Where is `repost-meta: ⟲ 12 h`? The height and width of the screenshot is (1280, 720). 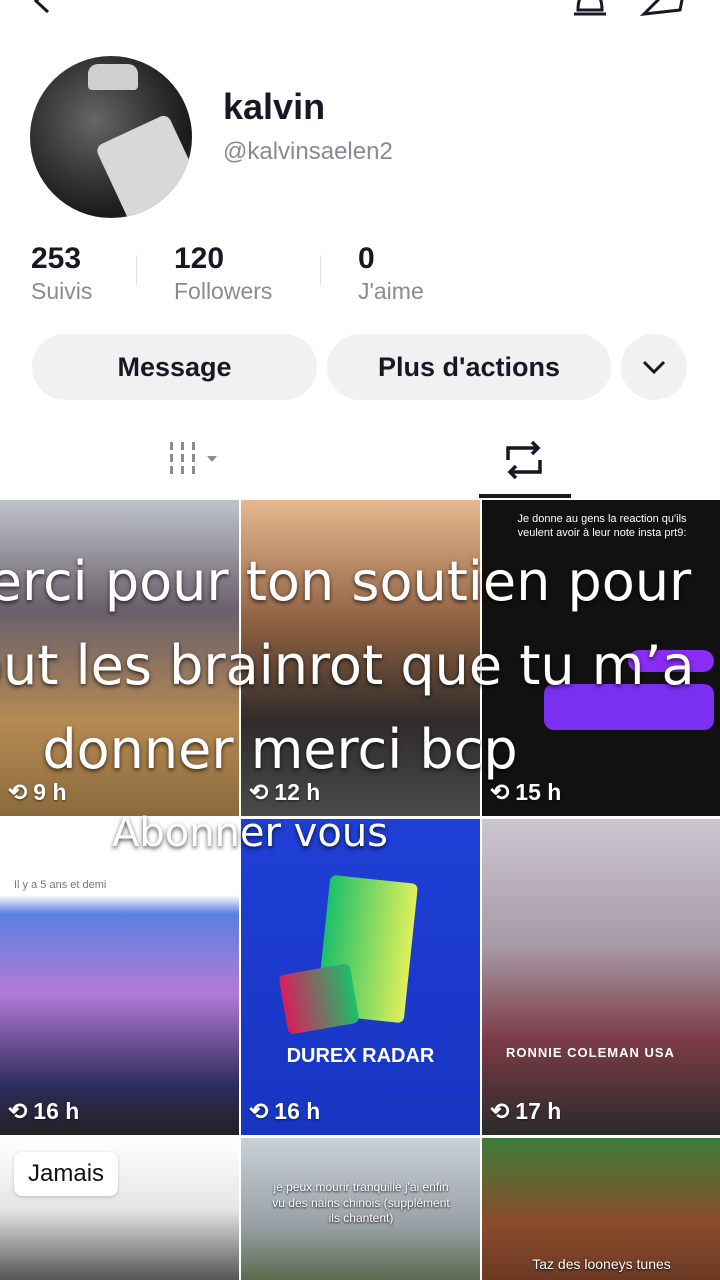 repost-meta: ⟲ 12 h is located at coordinates (284, 792).